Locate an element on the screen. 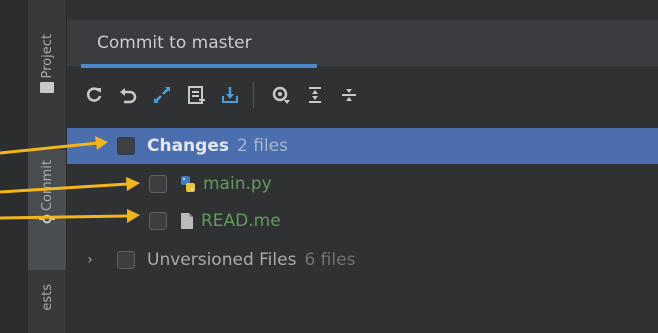  tool-tab-commit: Commit is located at coordinates (47, 210).